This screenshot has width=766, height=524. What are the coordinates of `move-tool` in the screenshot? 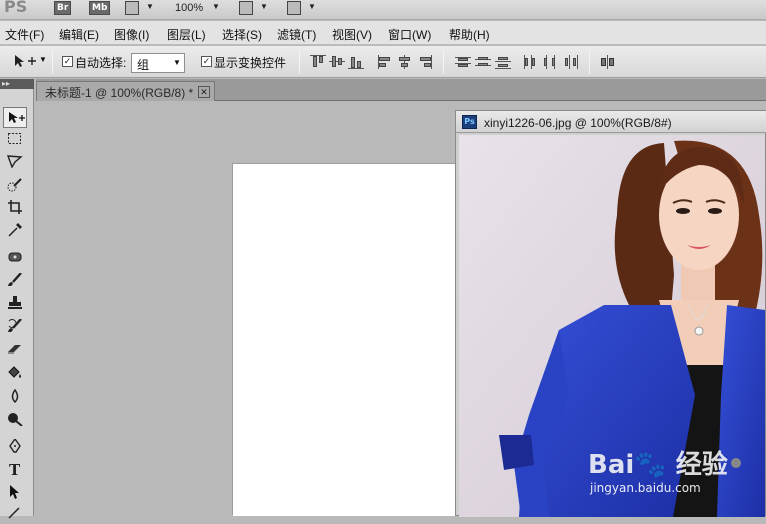 It's located at (15, 117).